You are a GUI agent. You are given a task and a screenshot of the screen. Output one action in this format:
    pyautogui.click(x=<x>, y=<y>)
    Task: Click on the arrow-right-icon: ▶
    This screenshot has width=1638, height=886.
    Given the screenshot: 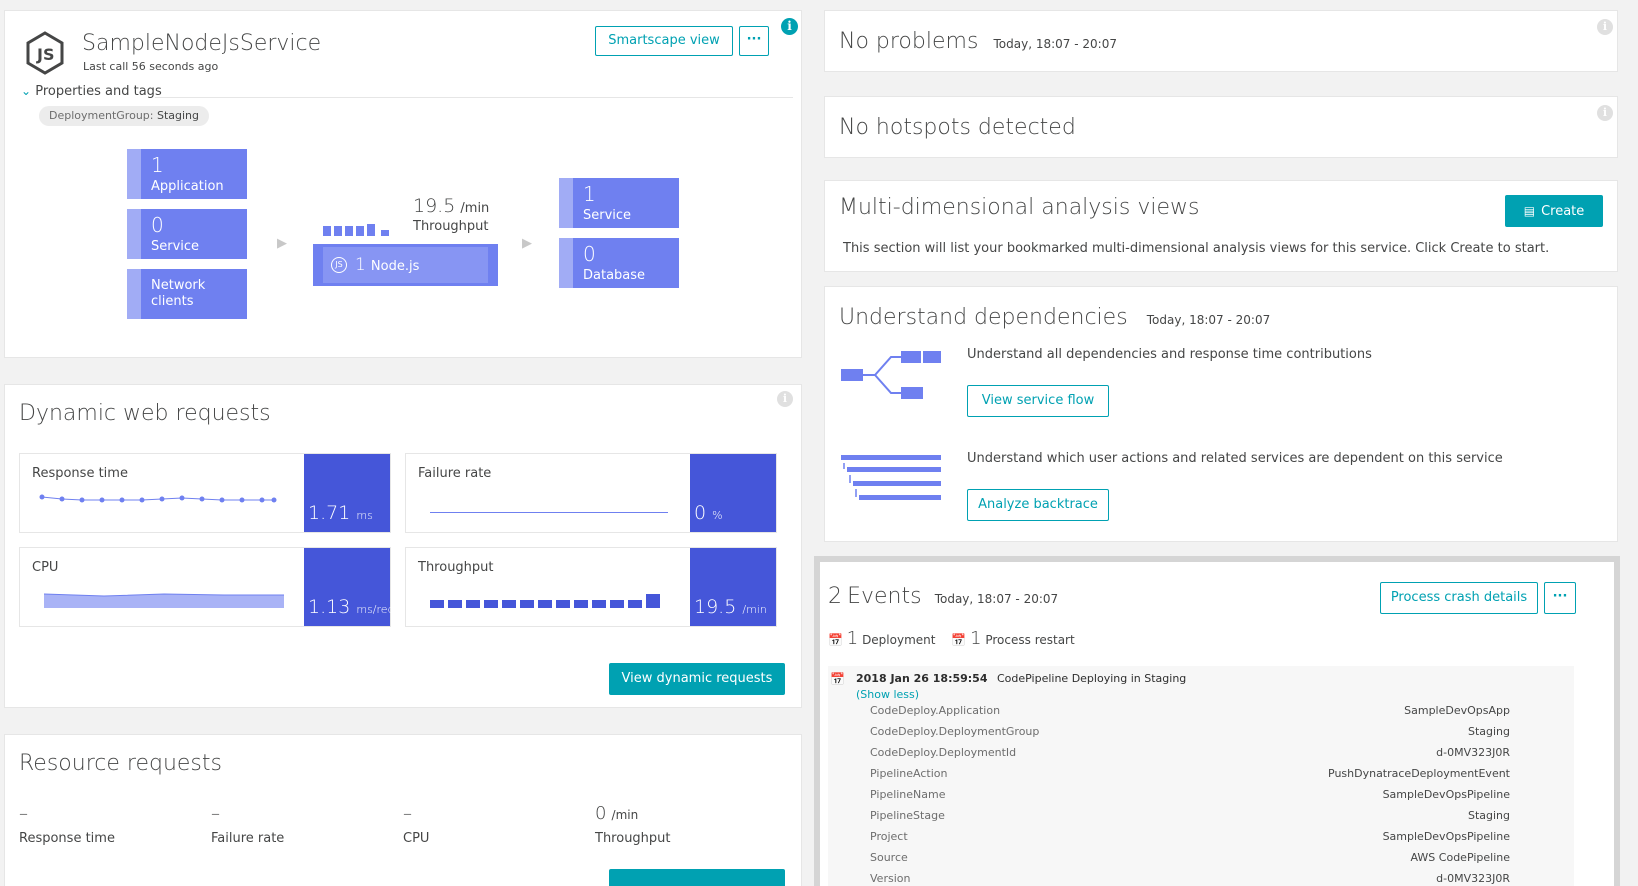 What is the action you would take?
    pyautogui.click(x=527, y=243)
    